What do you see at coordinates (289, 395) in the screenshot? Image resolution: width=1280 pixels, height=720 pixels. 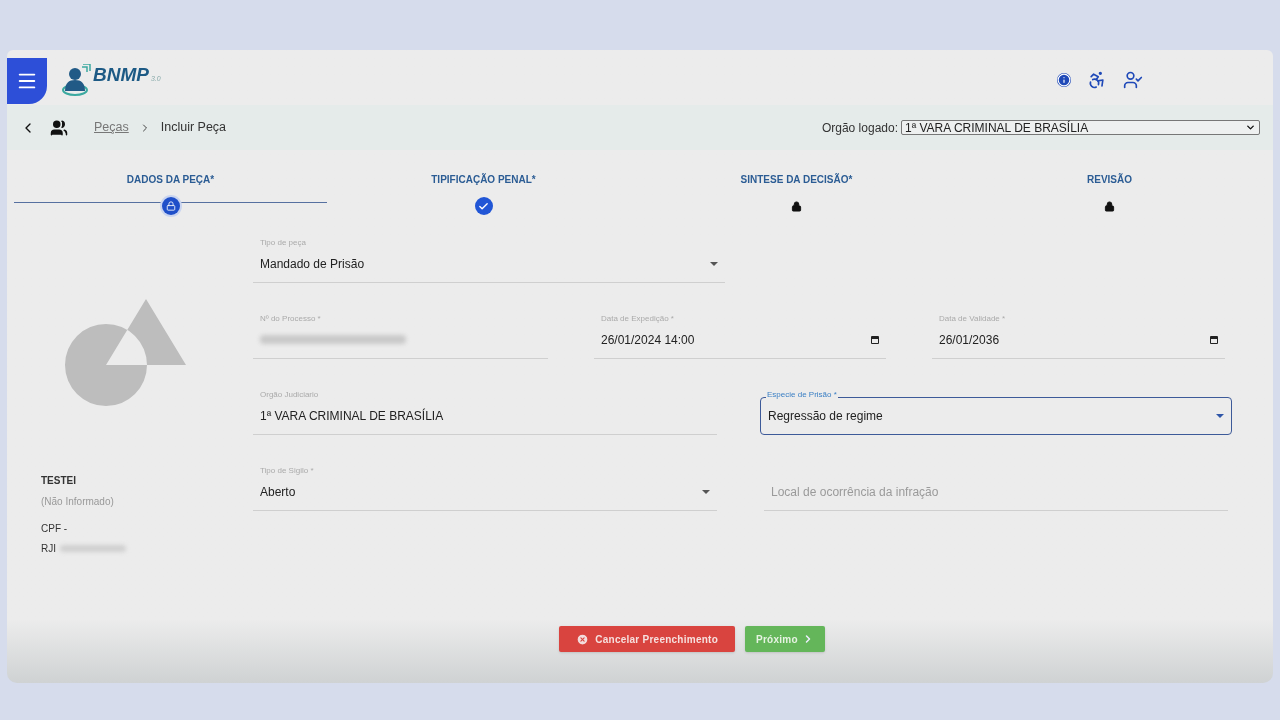 I see `field-label: Orgão Judiciario` at bounding box center [289, 395].